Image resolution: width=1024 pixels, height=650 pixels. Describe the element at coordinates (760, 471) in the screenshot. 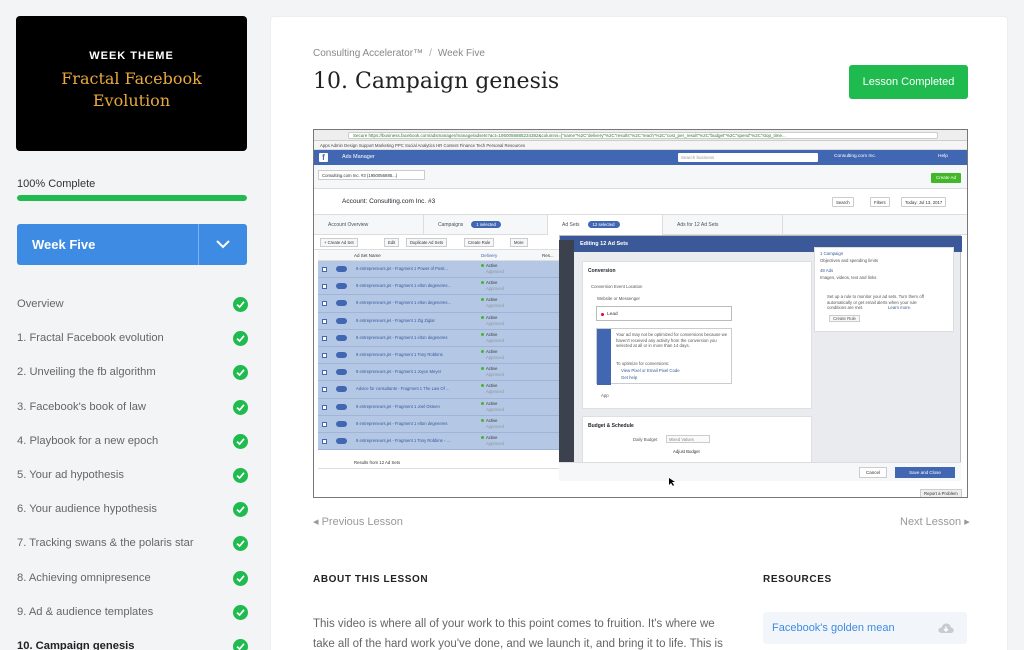

I see `fb-panel-footer: Cancel Save and Close` at that location.